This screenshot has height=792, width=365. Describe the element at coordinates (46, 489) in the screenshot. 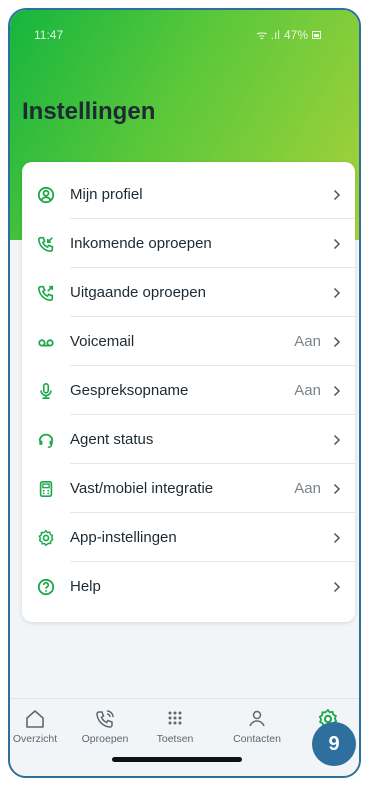

I see `deskphone-icon` at that location.